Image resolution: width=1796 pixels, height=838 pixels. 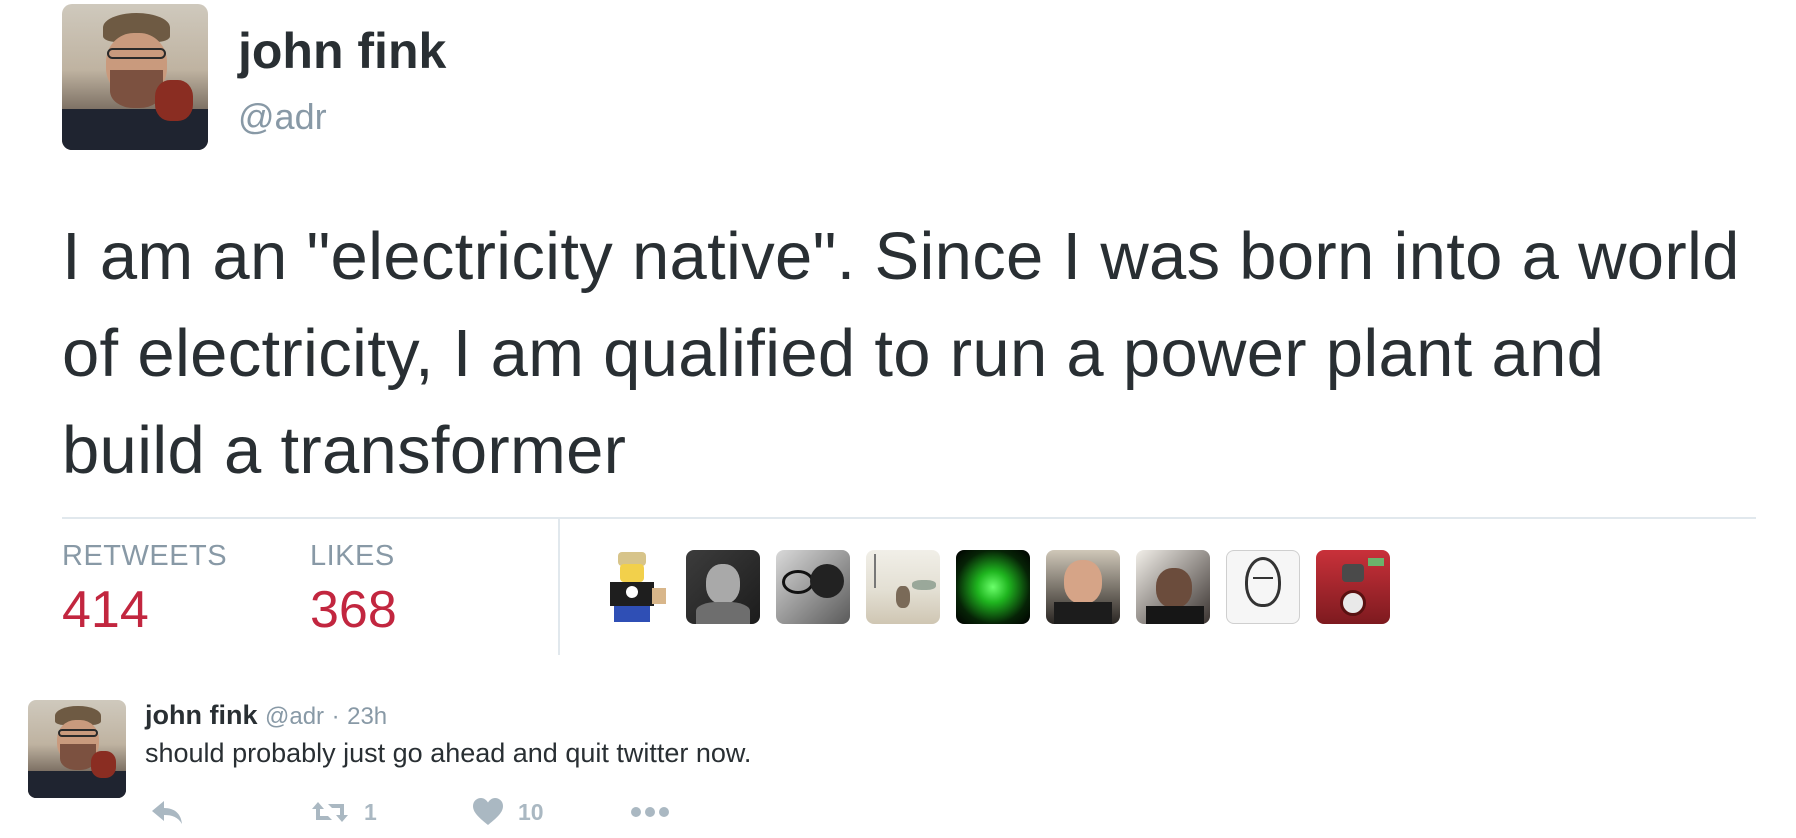 I want to click on author-name: john fink, so click(x=342, y=51).